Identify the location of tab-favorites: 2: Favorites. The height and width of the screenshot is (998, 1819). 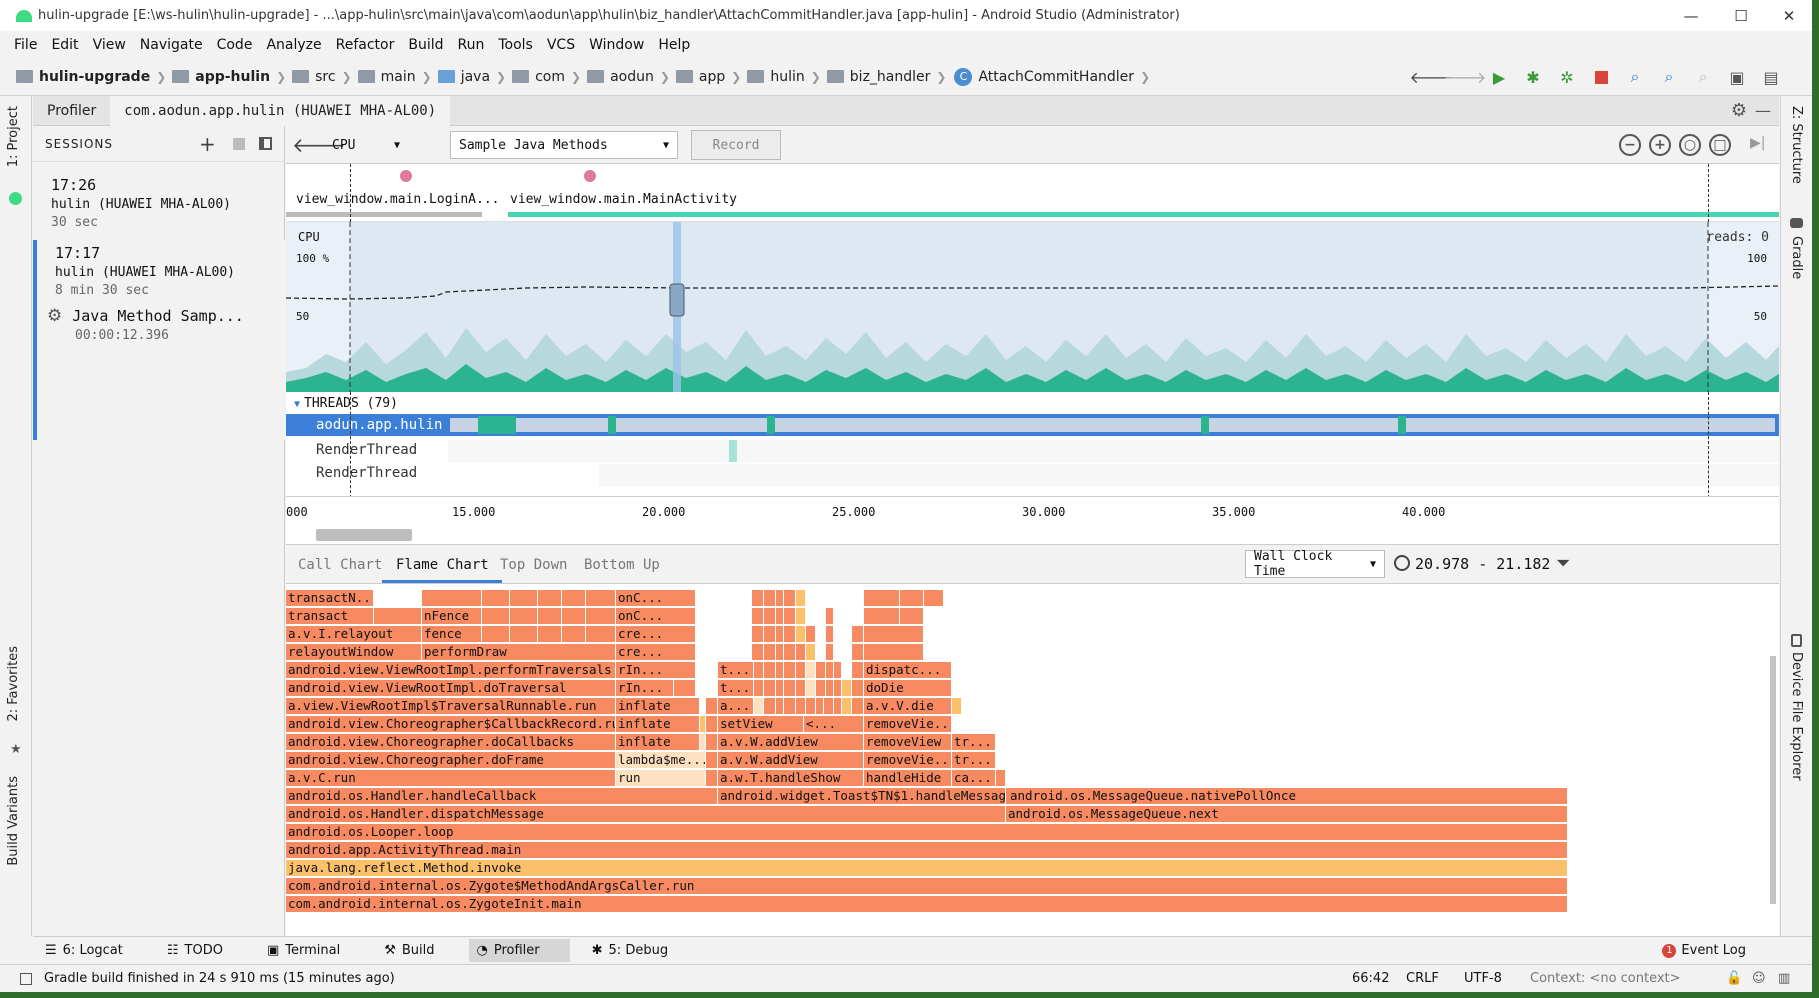
(13, 684).